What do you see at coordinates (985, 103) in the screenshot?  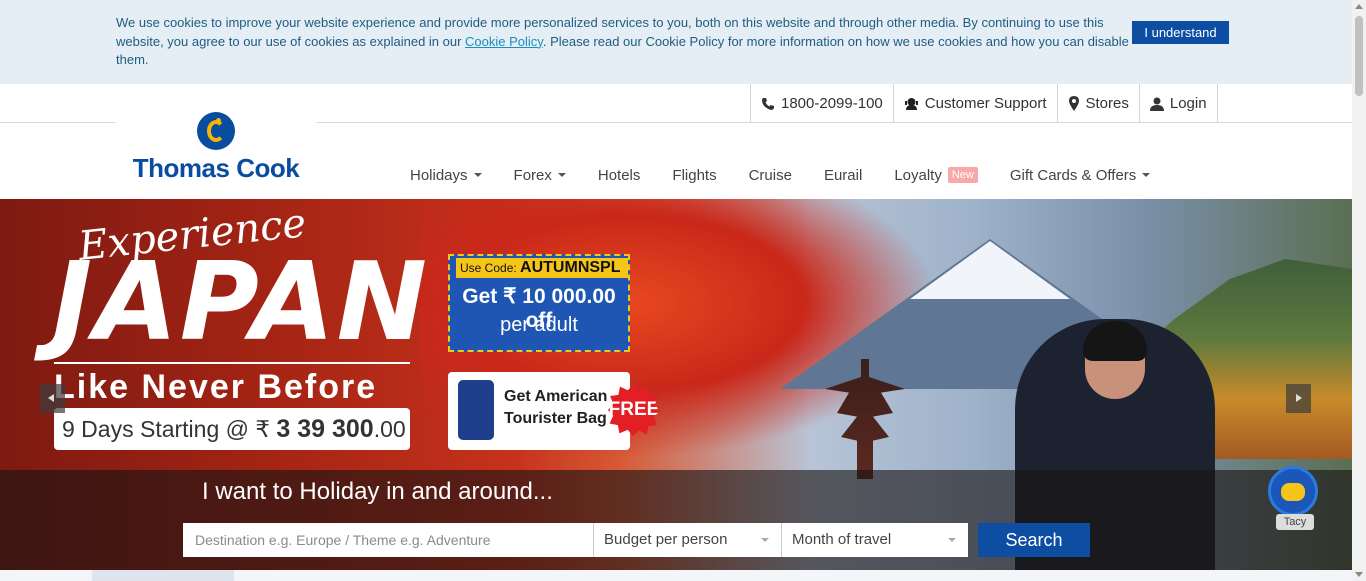 I see `customer-support-label: Customer Support` at bounding box center [985, 103].